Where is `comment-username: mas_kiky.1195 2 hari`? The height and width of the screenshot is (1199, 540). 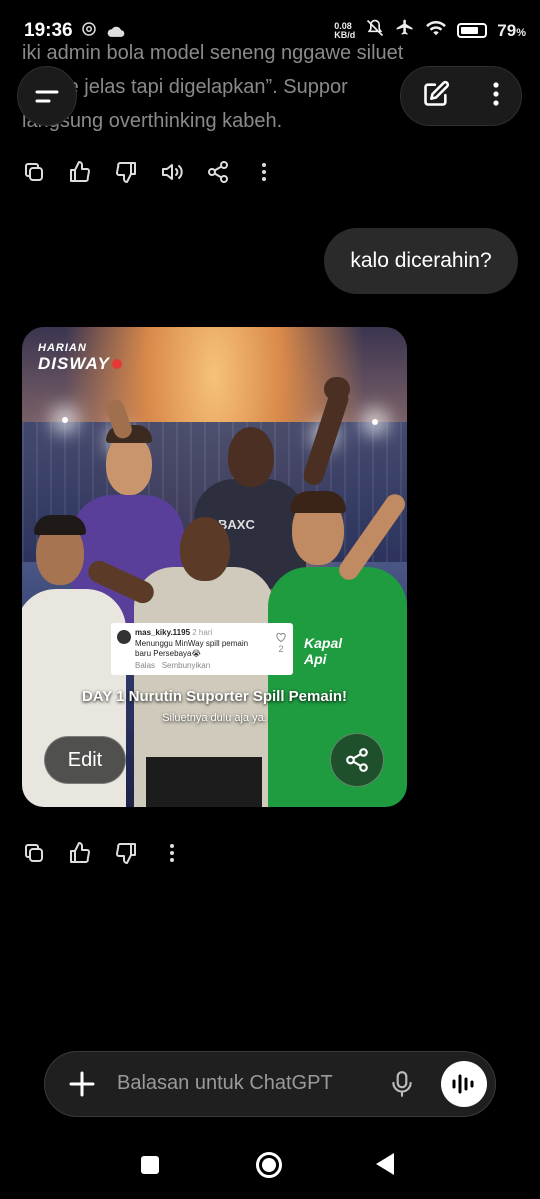 comment-username: mas_kiky.1195 2 hari is located at coordinates (174, 632).